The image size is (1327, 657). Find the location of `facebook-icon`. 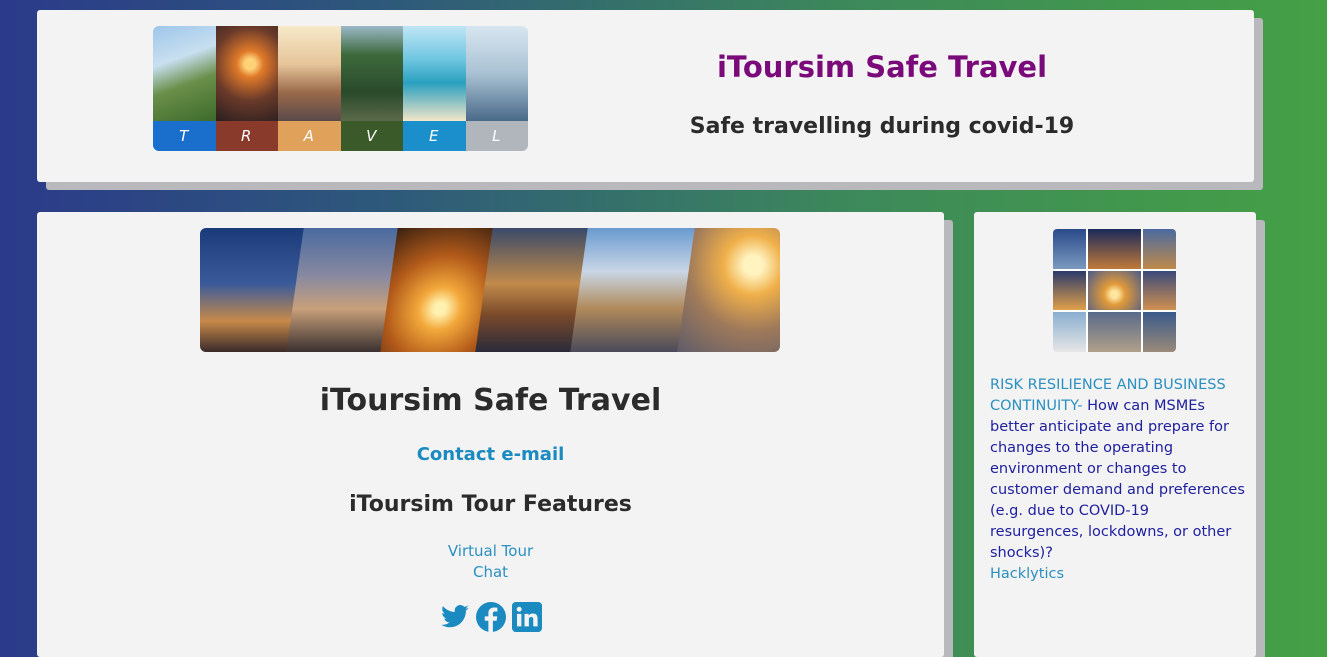

facebook-icon is located at coordinates (490, 617).